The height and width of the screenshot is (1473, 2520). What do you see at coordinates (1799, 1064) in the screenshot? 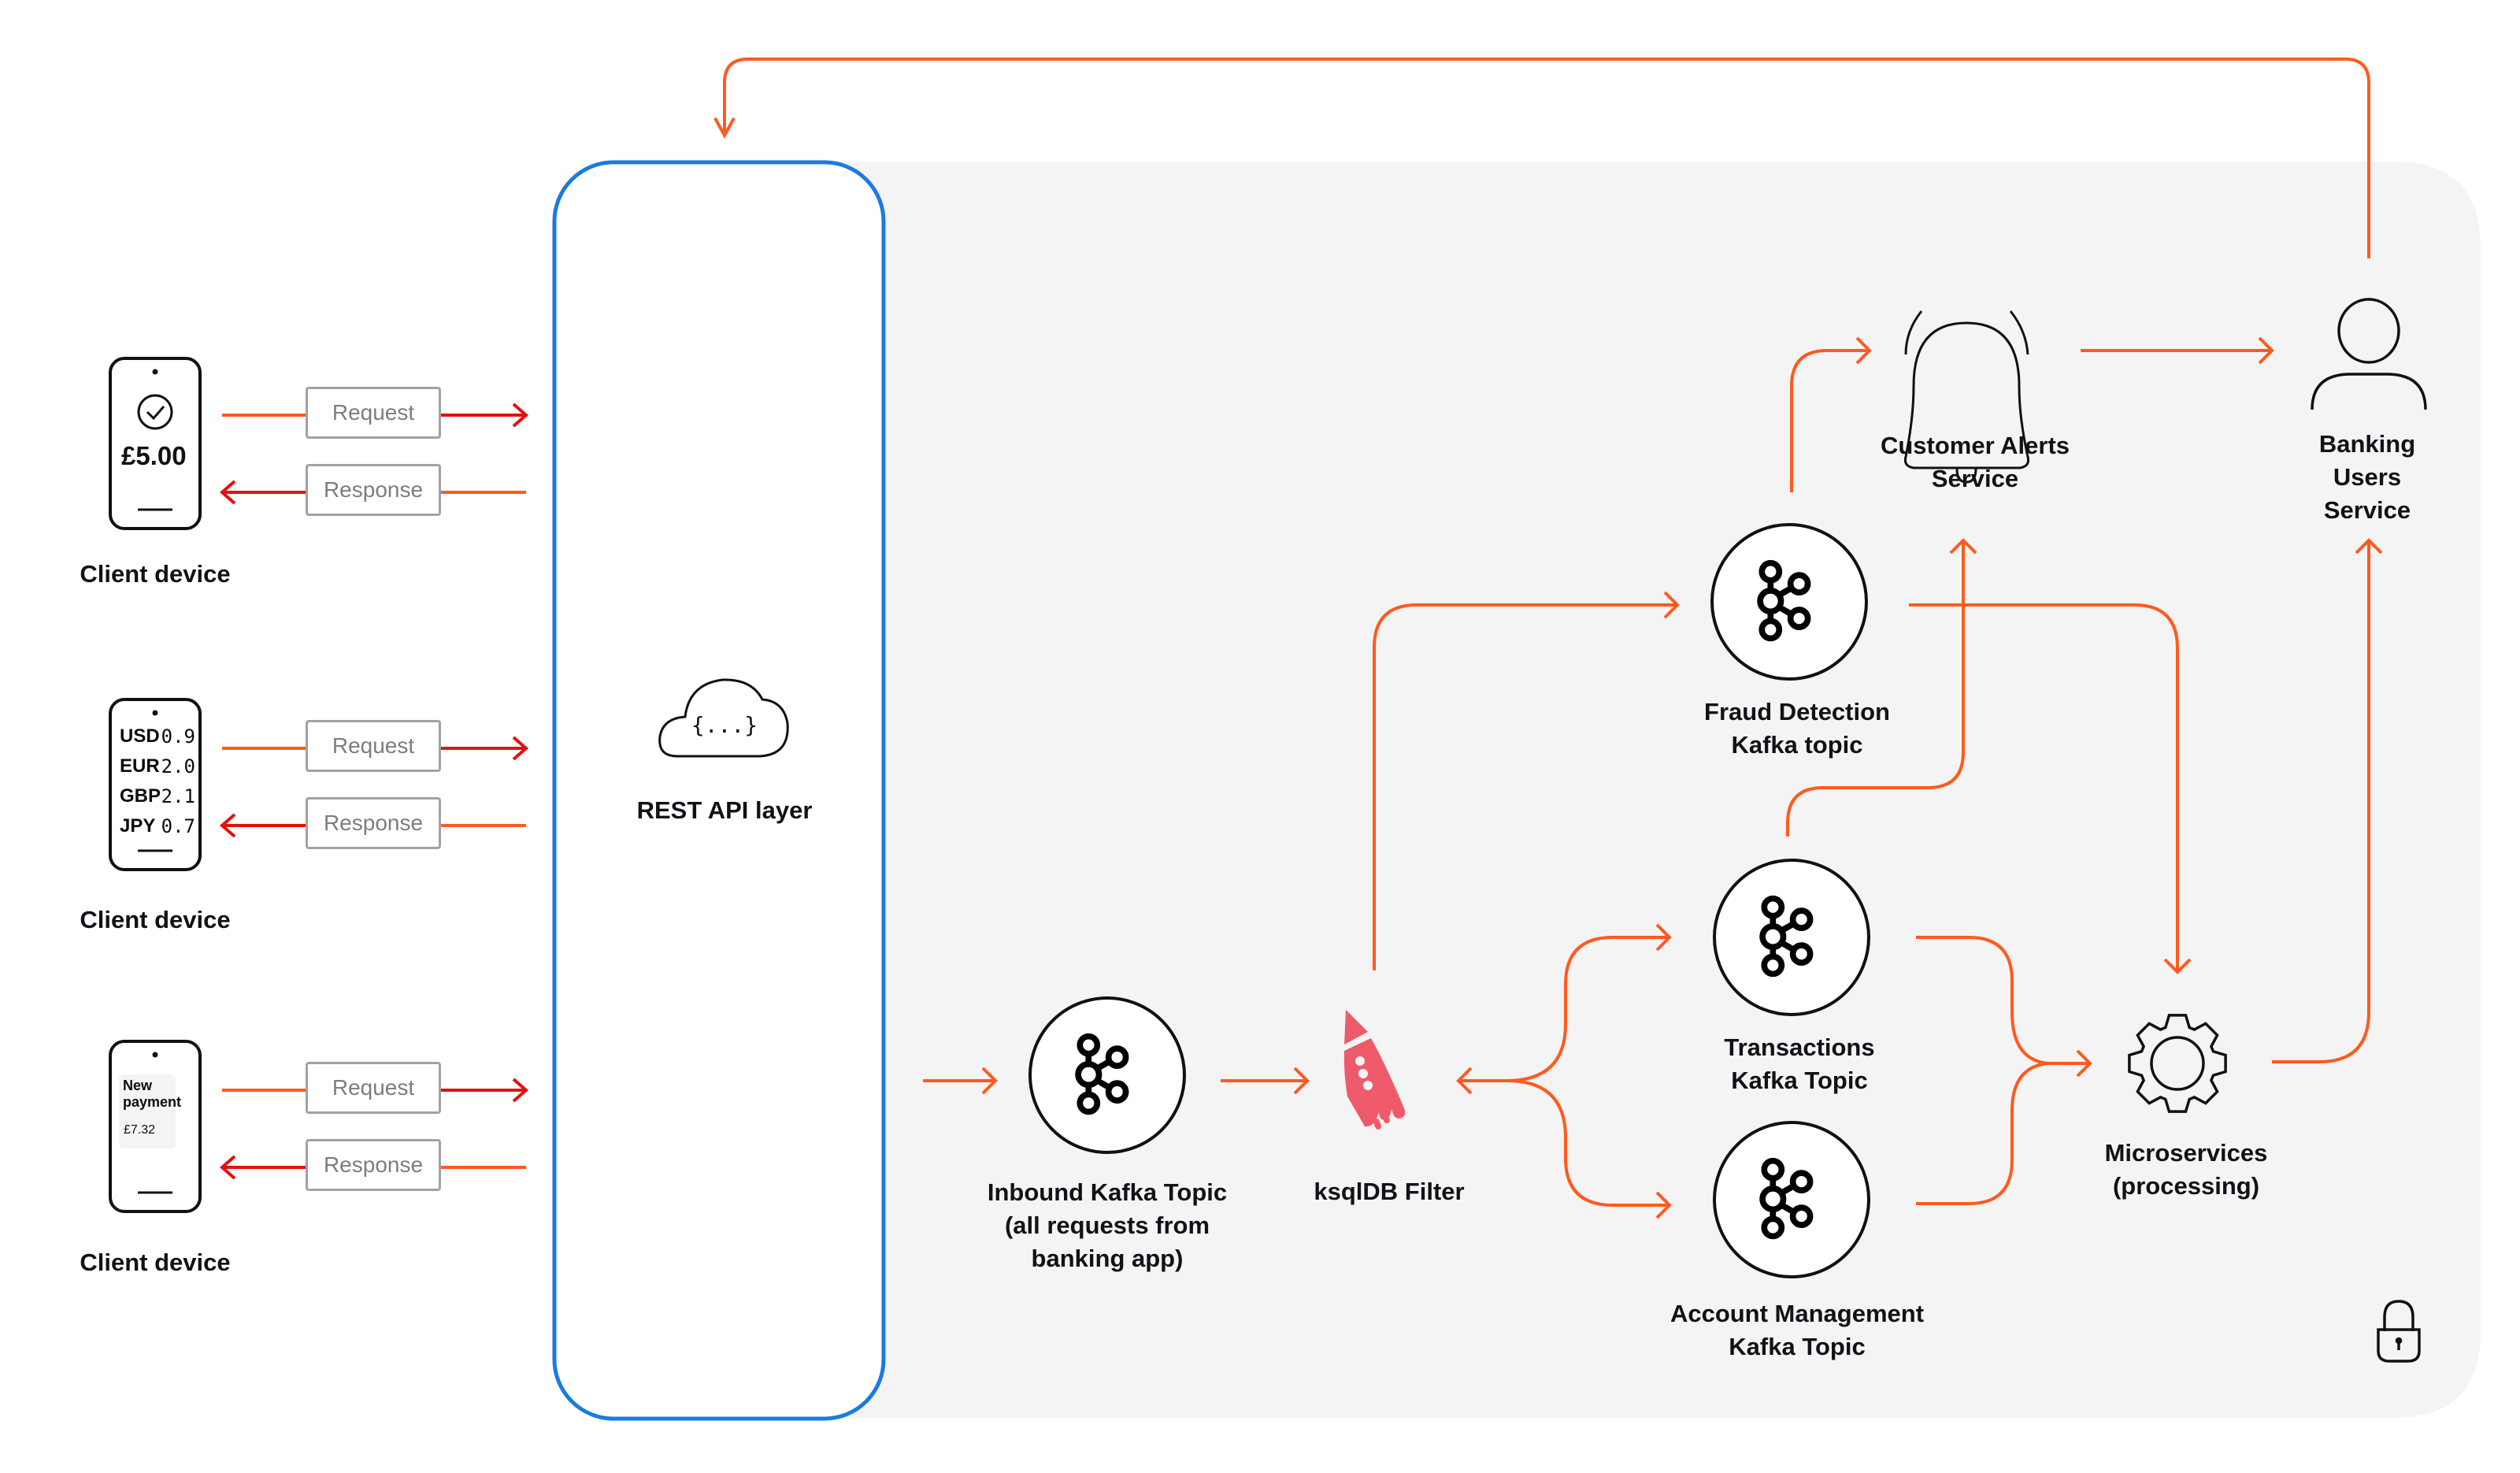
I see `transactions-topic-label: Transactions Kafka Topic` at bounding box center [1799, 1064].